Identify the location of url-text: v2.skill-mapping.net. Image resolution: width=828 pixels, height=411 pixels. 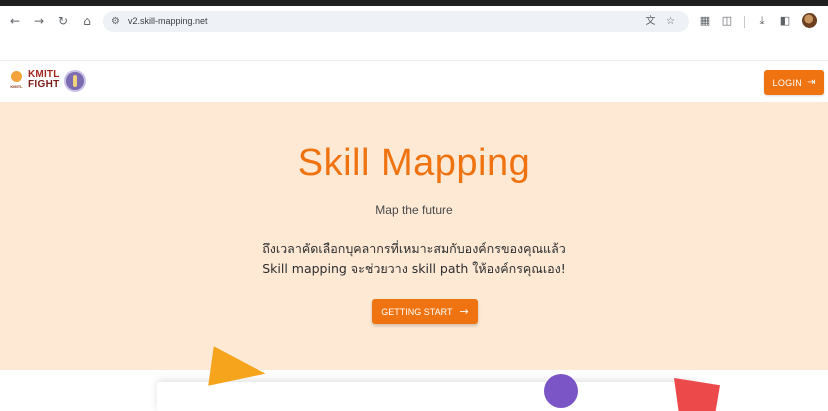
(168, 21).